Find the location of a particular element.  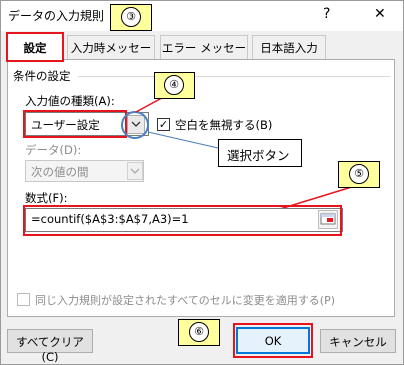

select-button-callout: 選択ボタン is located at coordinates (260, 153).